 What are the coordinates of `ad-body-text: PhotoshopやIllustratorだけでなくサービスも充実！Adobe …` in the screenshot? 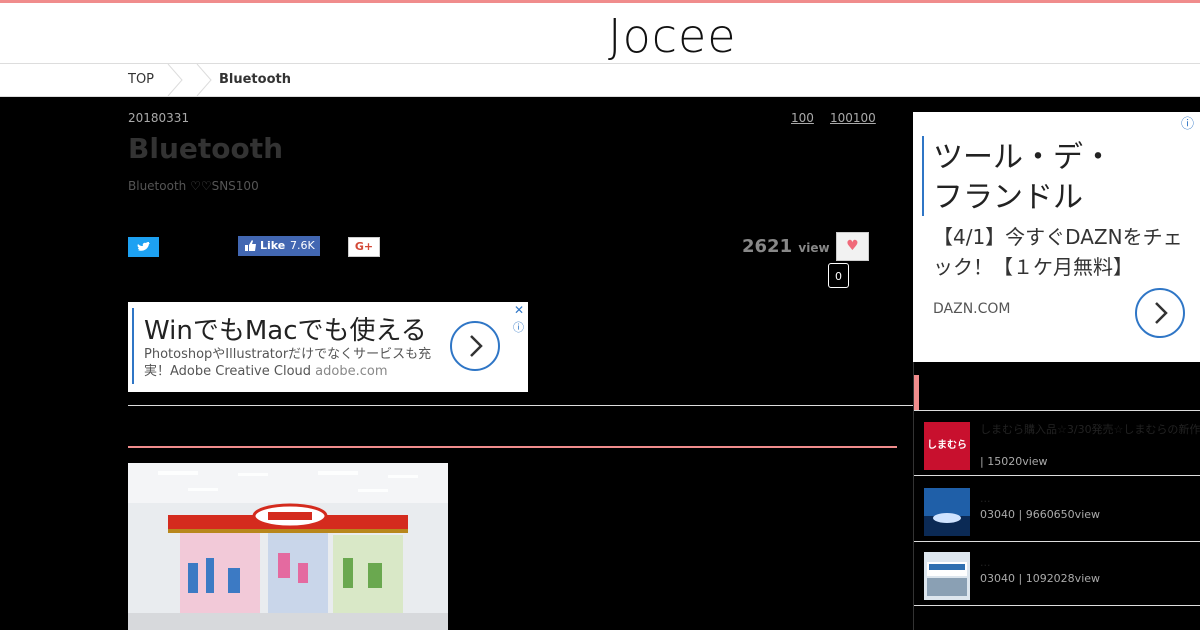 It's located at (288, 363).